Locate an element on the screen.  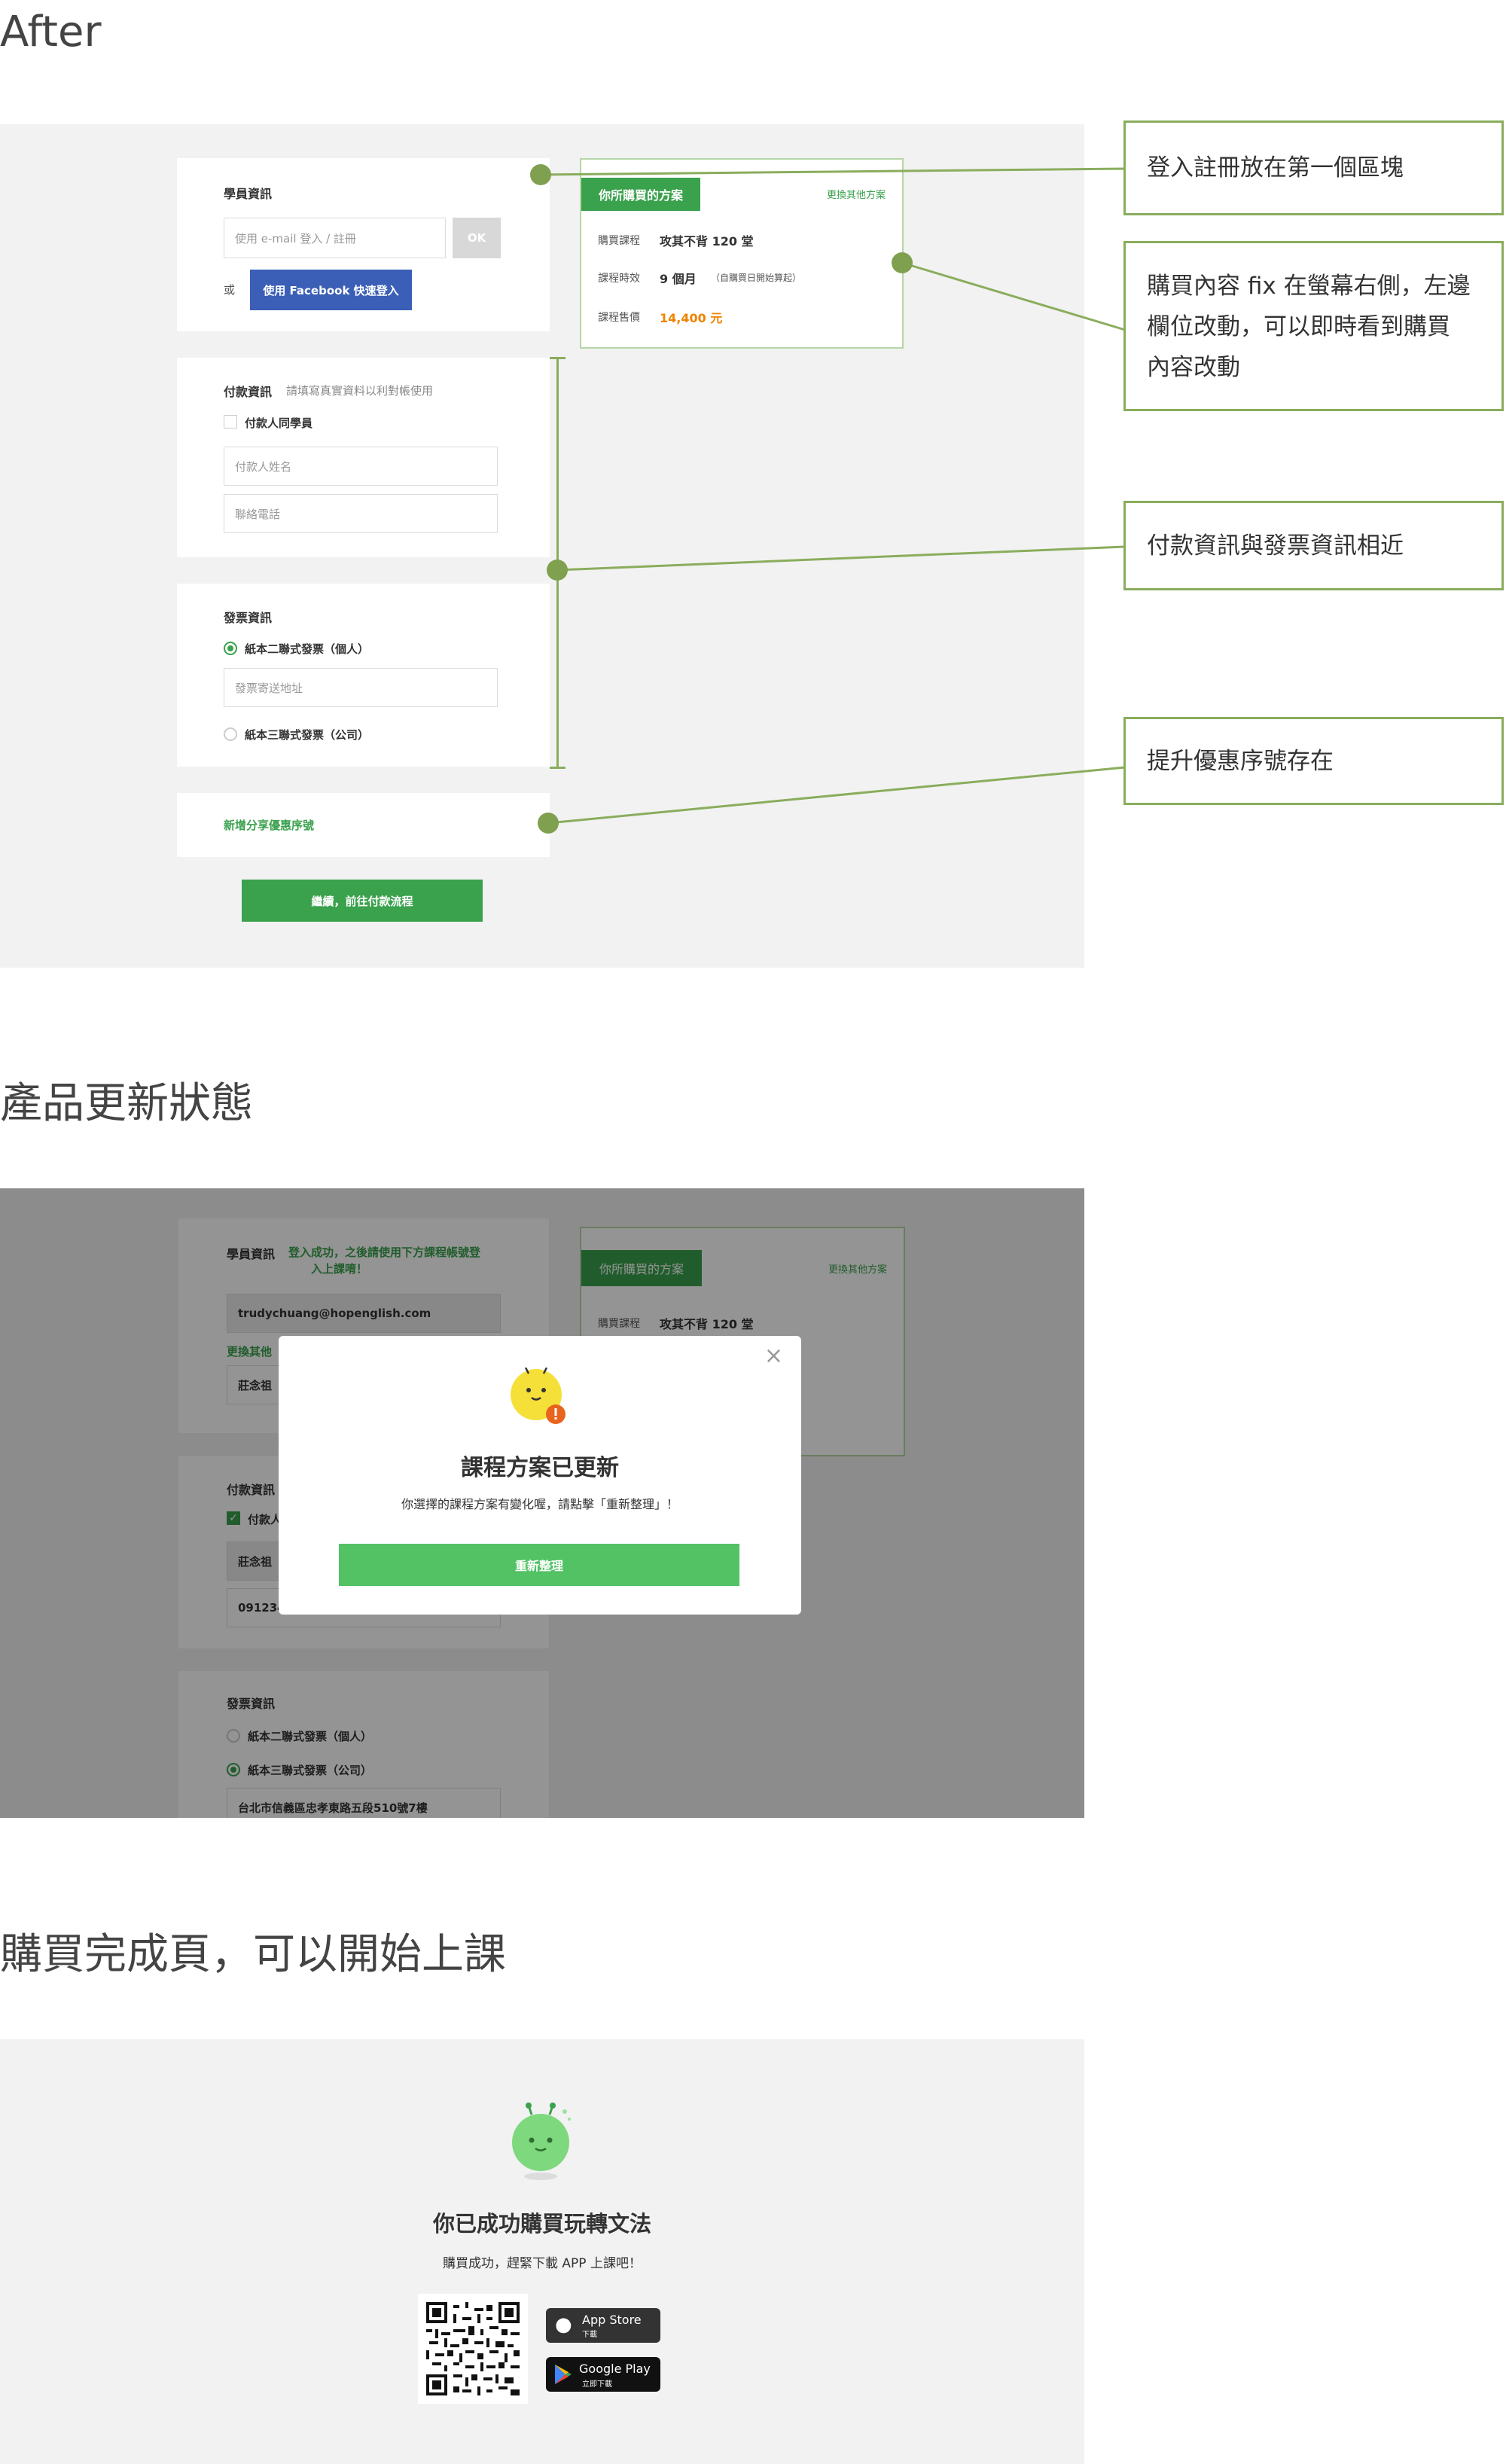
annotation-plan-fixed: 購買內容 fix 在螢幕右側，左邊 欄位改動，可以即時看到購買 內容改動 is located at coordinates (1313, 326).